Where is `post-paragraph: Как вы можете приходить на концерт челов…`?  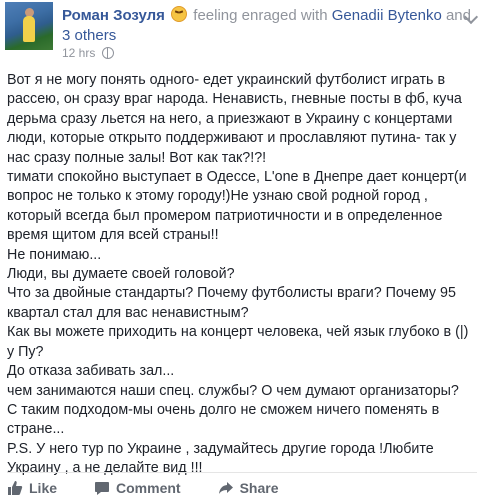
post-paragraph: Как вы можете приходить на концерт челов… is located at coordinates (238, 342).